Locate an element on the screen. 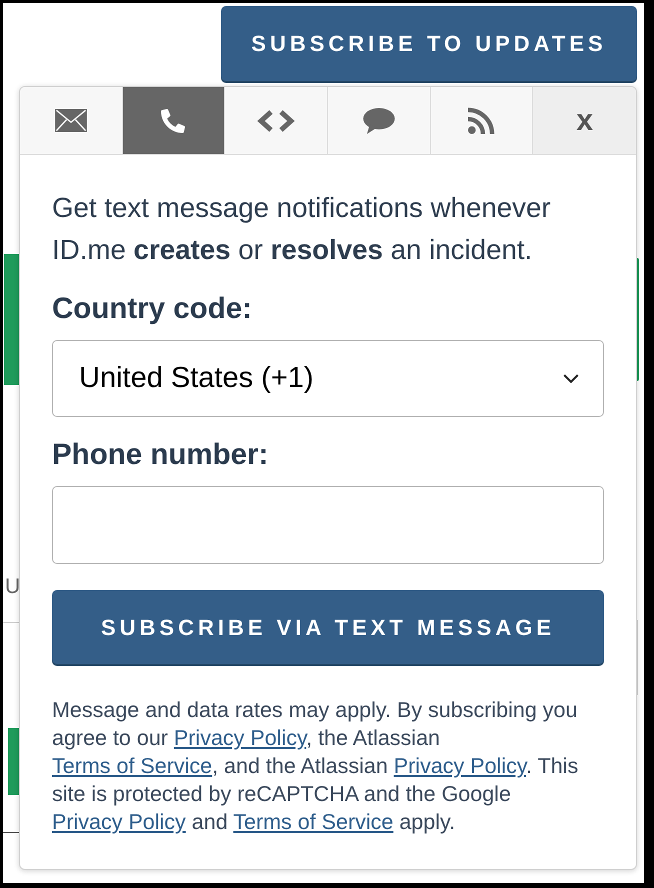 This screenshot has width=654, height=888. chat-tab is located at coordinates (379, 120).